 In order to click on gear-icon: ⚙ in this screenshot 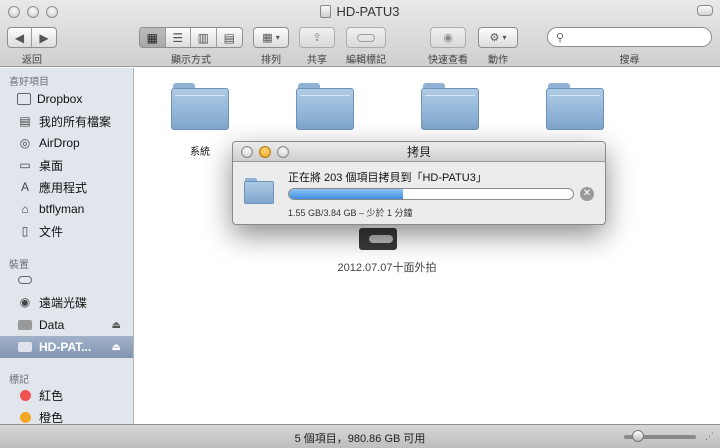, I will do `click(494, 38)`.